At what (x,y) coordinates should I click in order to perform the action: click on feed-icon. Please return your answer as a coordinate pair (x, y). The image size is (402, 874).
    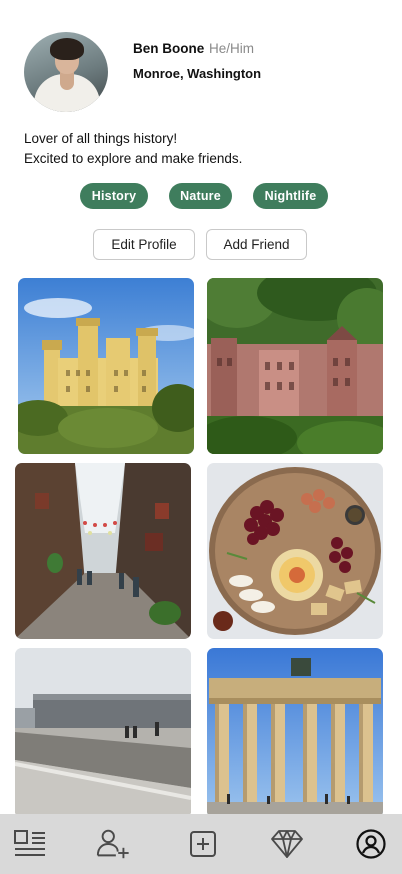
    Looking at the image, I should click on (29, 843).